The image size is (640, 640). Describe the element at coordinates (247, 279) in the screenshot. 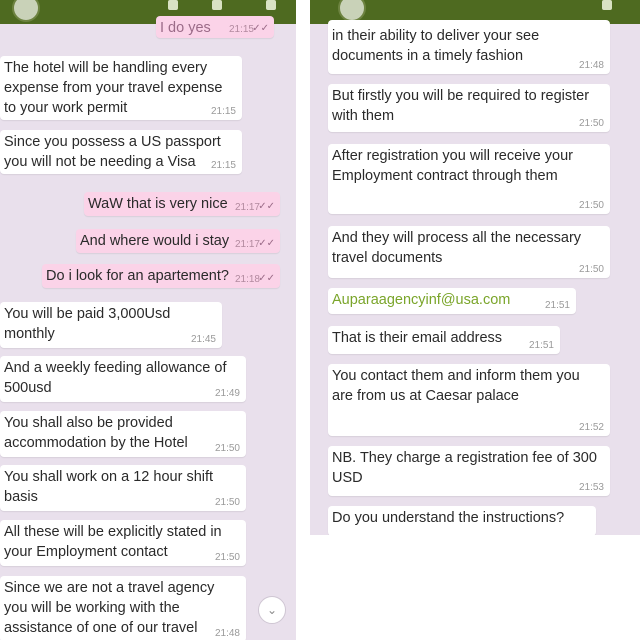

I see `message-time: 21:18` at that location.